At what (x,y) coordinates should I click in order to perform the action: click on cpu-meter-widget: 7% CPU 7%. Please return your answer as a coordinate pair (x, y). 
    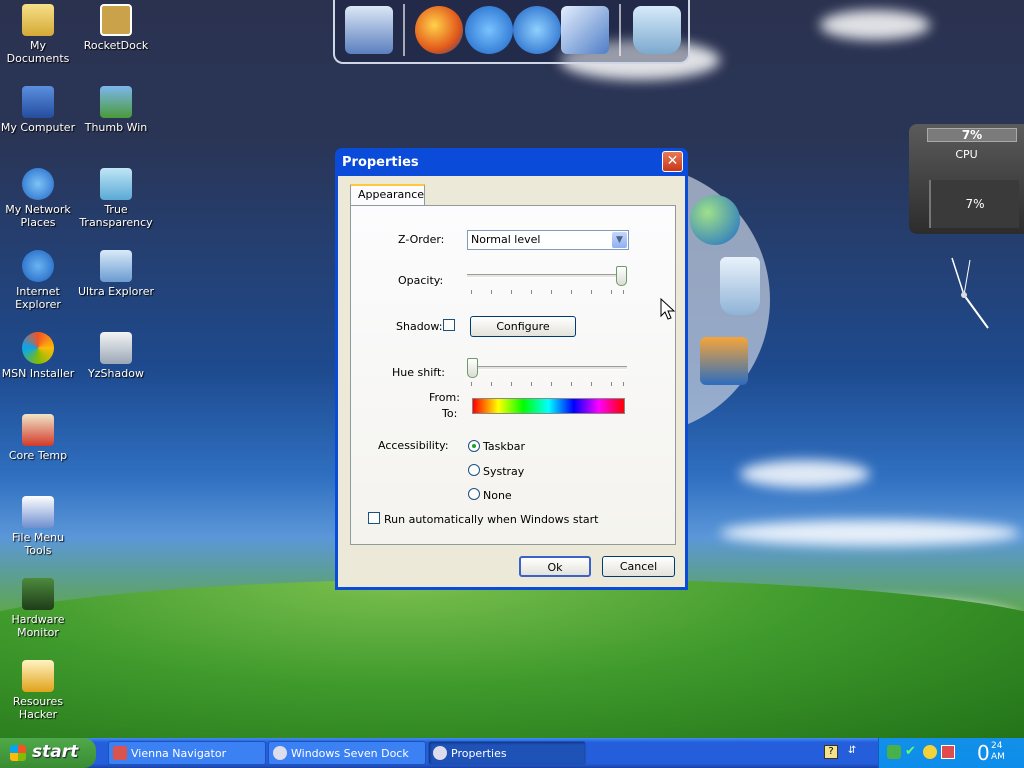
    Looking at the image, I should click on (966, 179).